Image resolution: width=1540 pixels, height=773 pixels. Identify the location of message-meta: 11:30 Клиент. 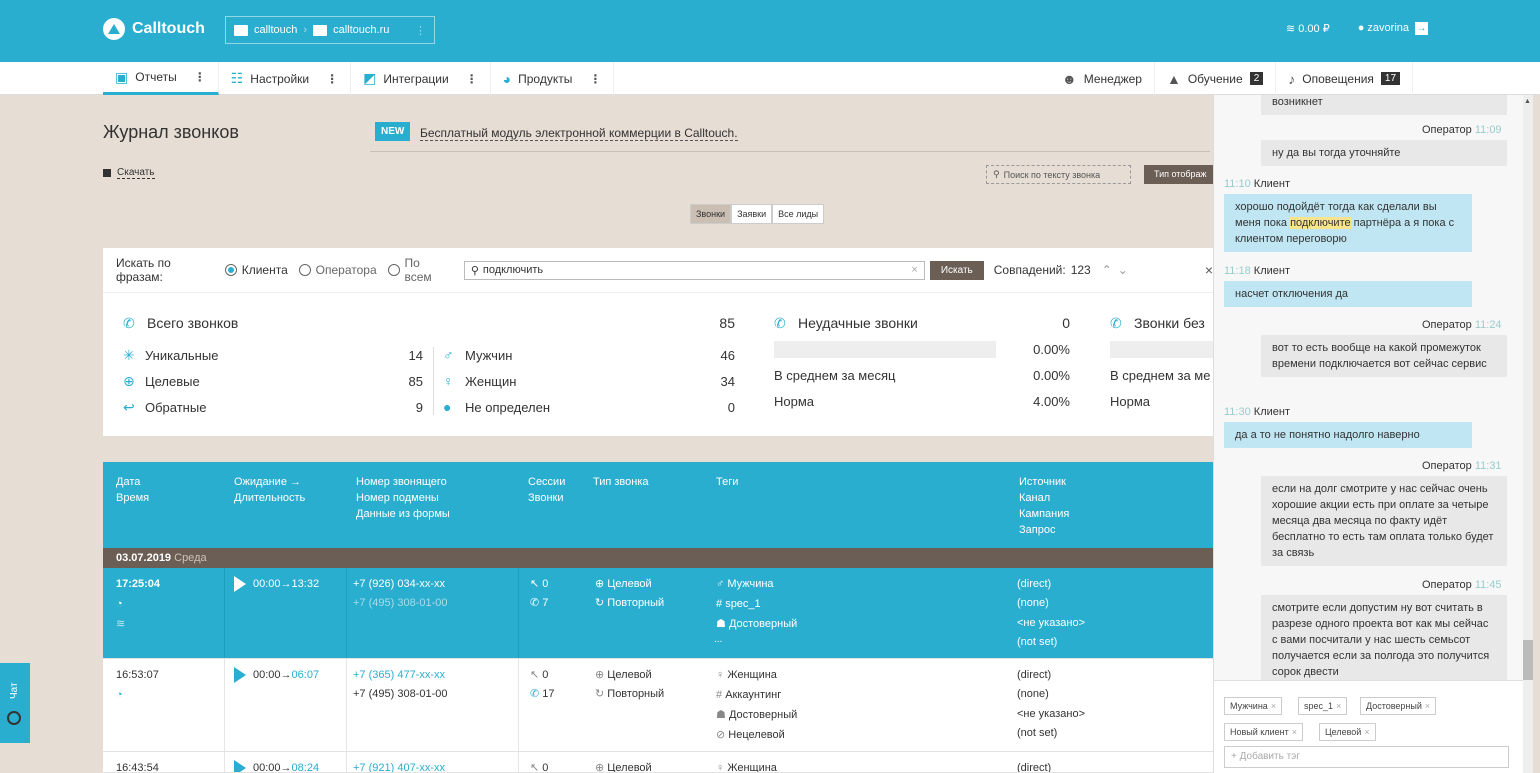
(1257, 412).